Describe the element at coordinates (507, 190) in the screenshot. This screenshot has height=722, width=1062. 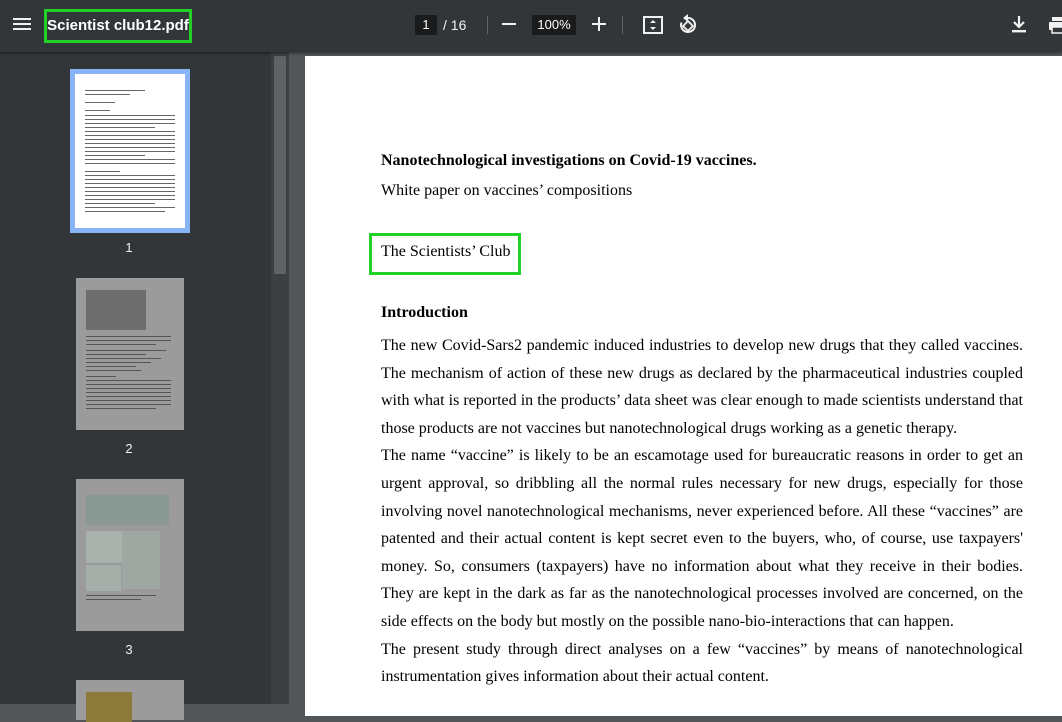
I see `document-subtitle: White paper on vaccines’ compositions` at that location.